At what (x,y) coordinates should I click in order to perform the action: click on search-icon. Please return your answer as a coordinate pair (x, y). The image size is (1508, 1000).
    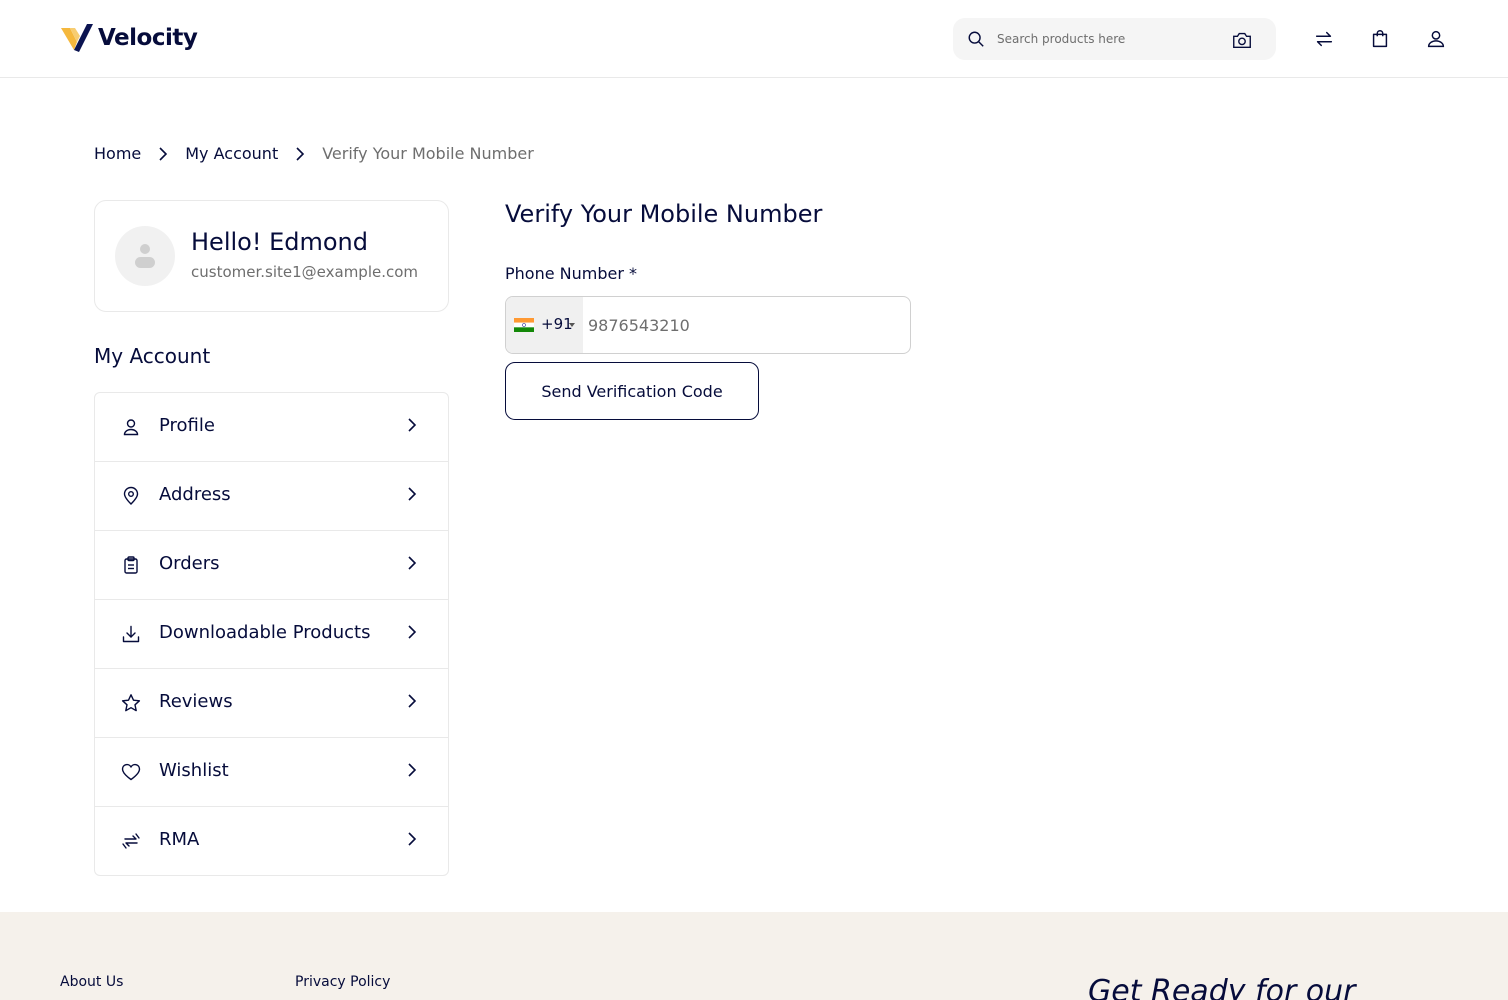
    Looking at the image, I should click on (976, 39).